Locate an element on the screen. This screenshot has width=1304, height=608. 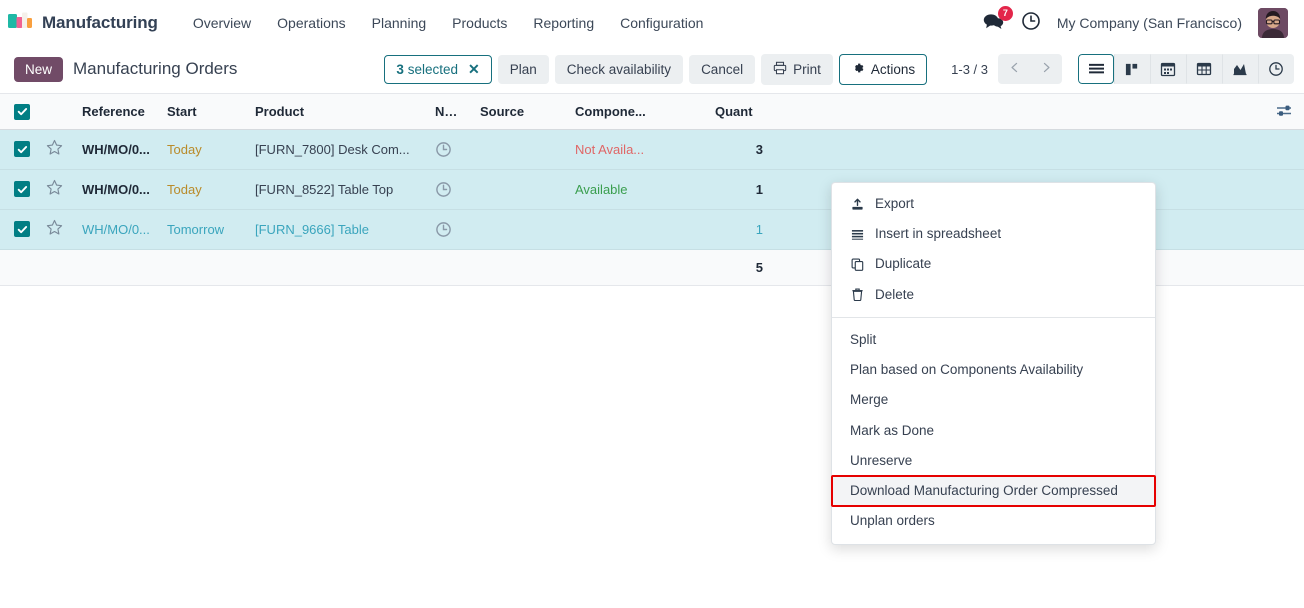
column-header-quantity: Quant is located at coordinates (739, 112).